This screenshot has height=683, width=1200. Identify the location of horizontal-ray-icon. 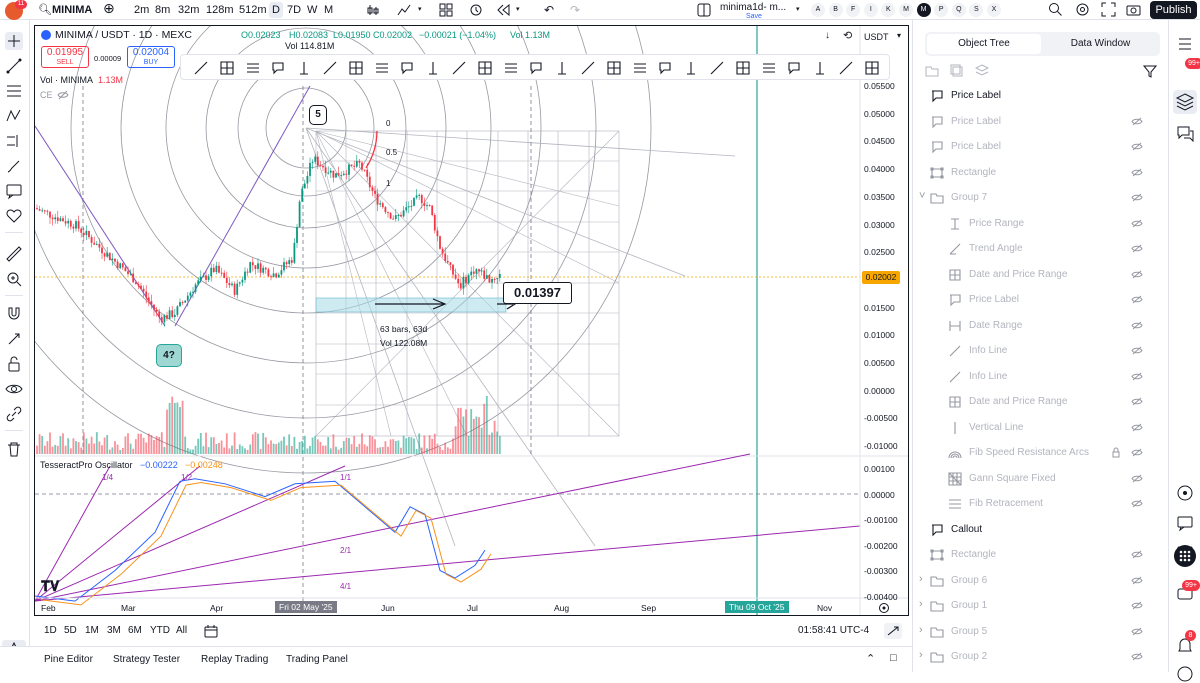
(511, 68).